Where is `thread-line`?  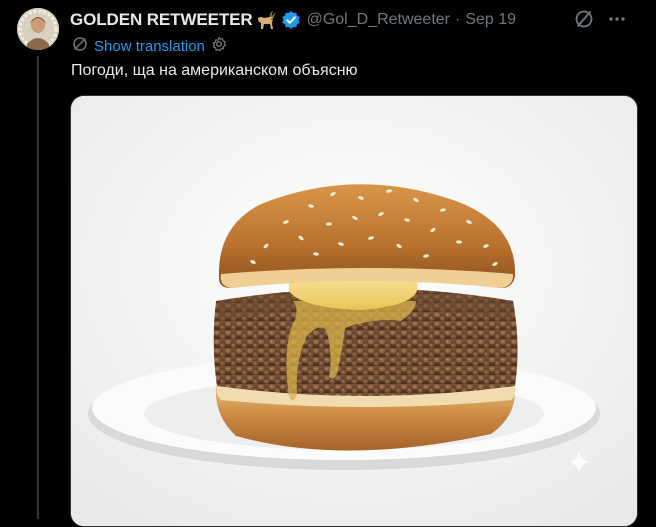
thread-line is located at coordinates (38, 287).